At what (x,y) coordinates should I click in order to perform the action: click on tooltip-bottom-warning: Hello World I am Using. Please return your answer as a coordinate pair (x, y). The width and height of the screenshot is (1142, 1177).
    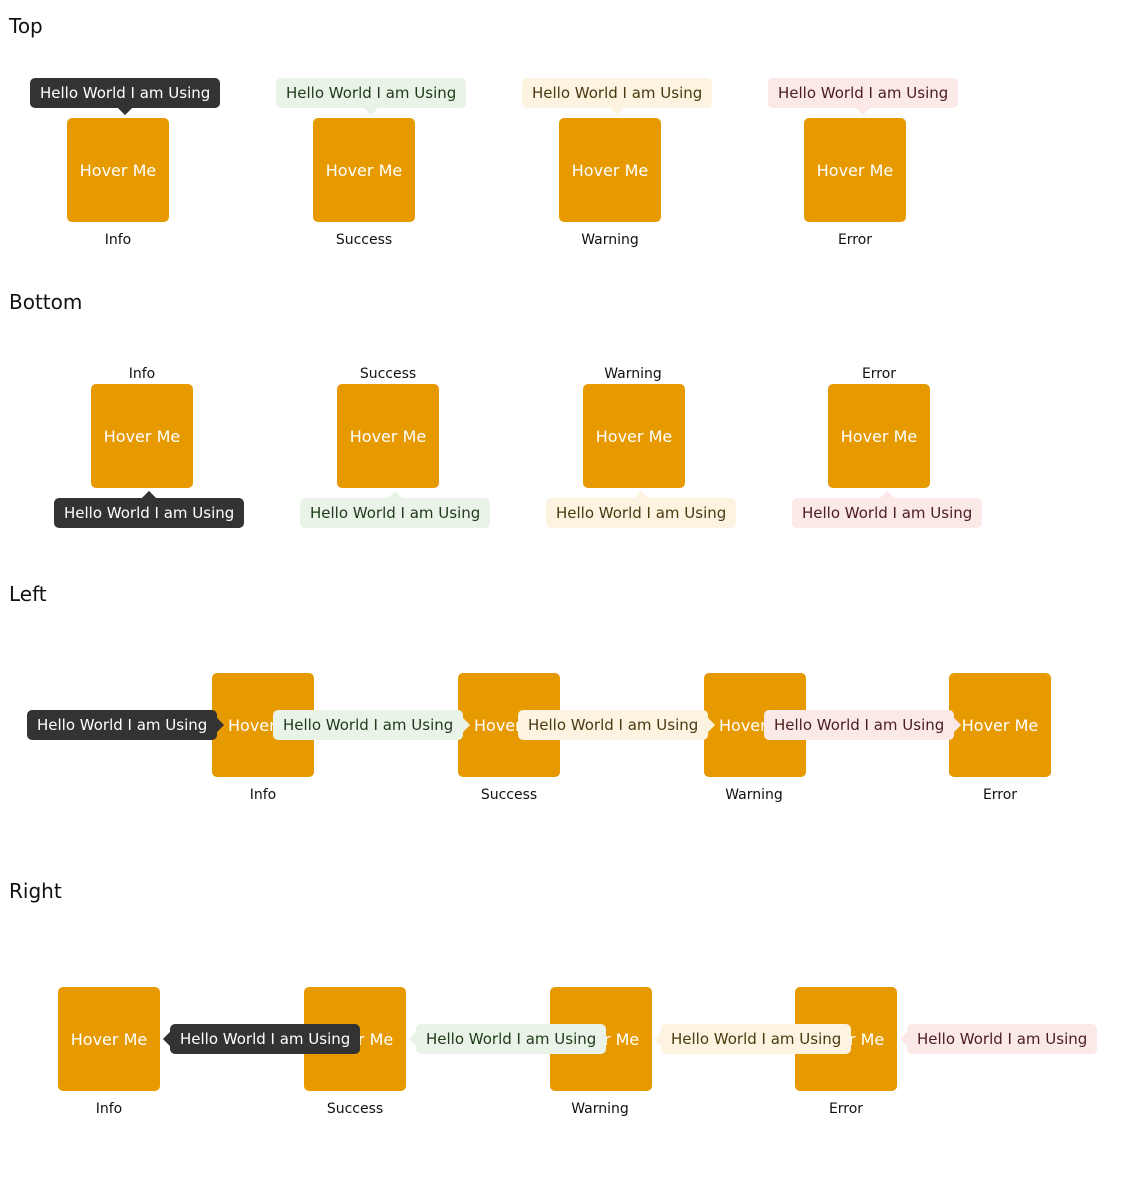
    Looking at the image, I should click on (641, 513).